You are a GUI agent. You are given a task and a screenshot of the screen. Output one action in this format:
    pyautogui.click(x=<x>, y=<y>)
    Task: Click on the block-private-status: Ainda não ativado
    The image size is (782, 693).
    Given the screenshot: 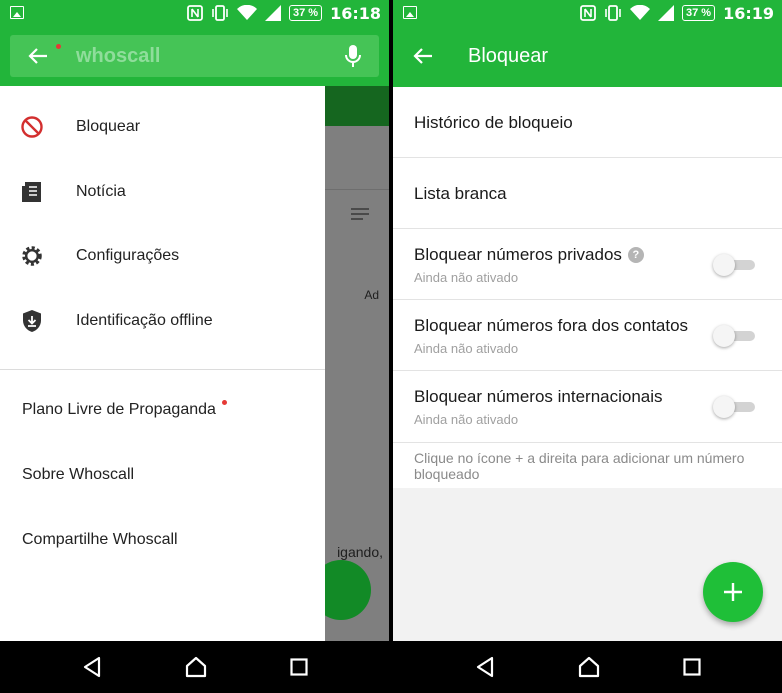 What is the action you would take?
    pyautogui.click(x=466, y=277)
    